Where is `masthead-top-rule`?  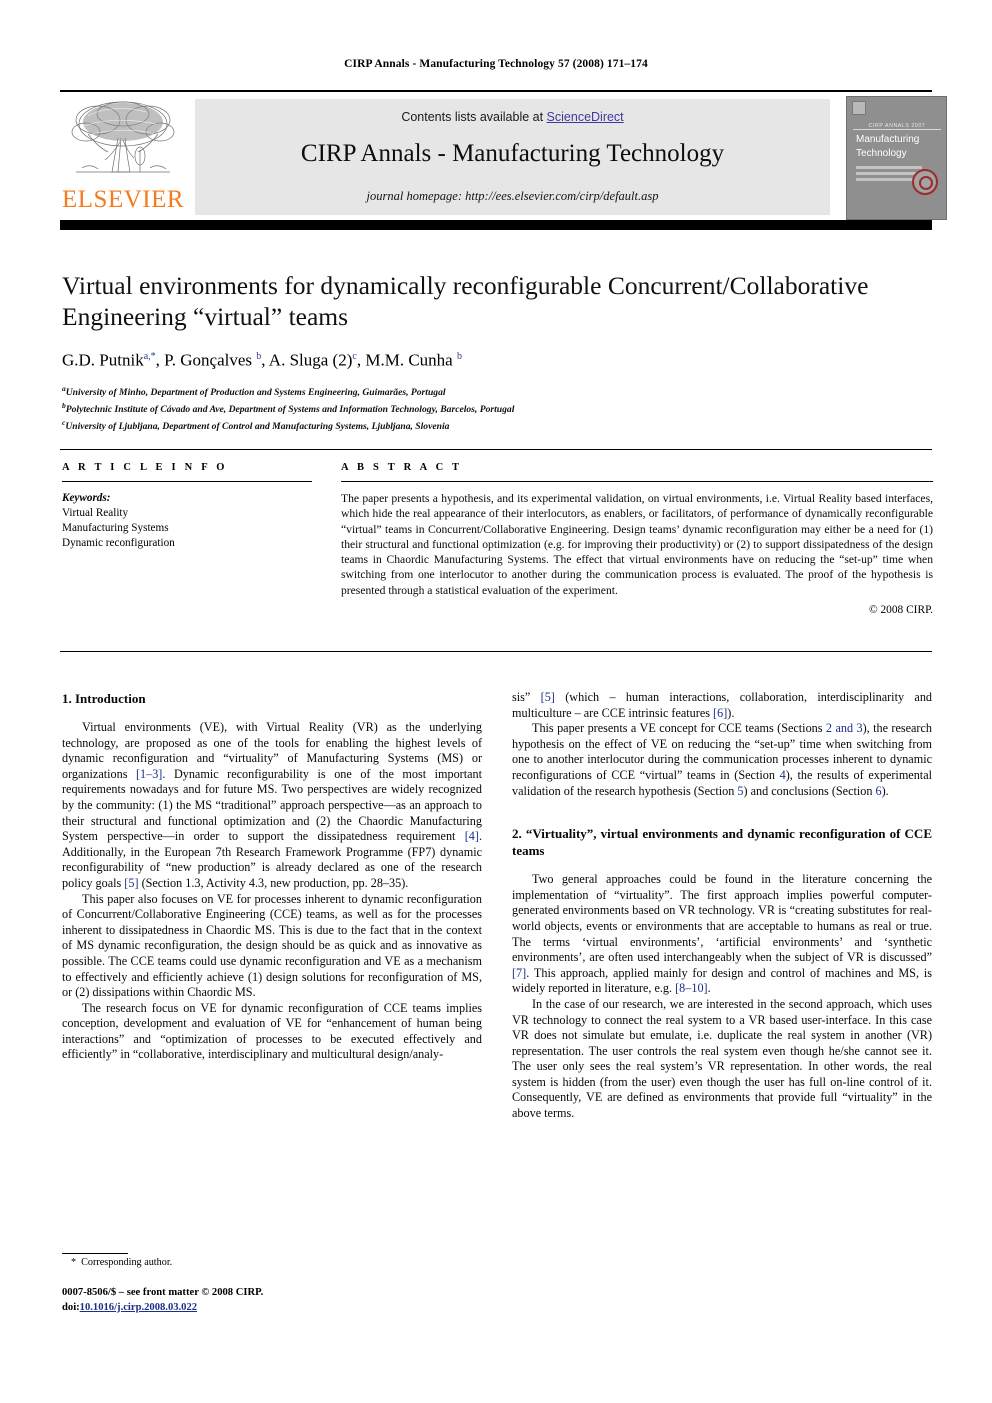 masthead-top-rule is located at coordinates (496, 91).